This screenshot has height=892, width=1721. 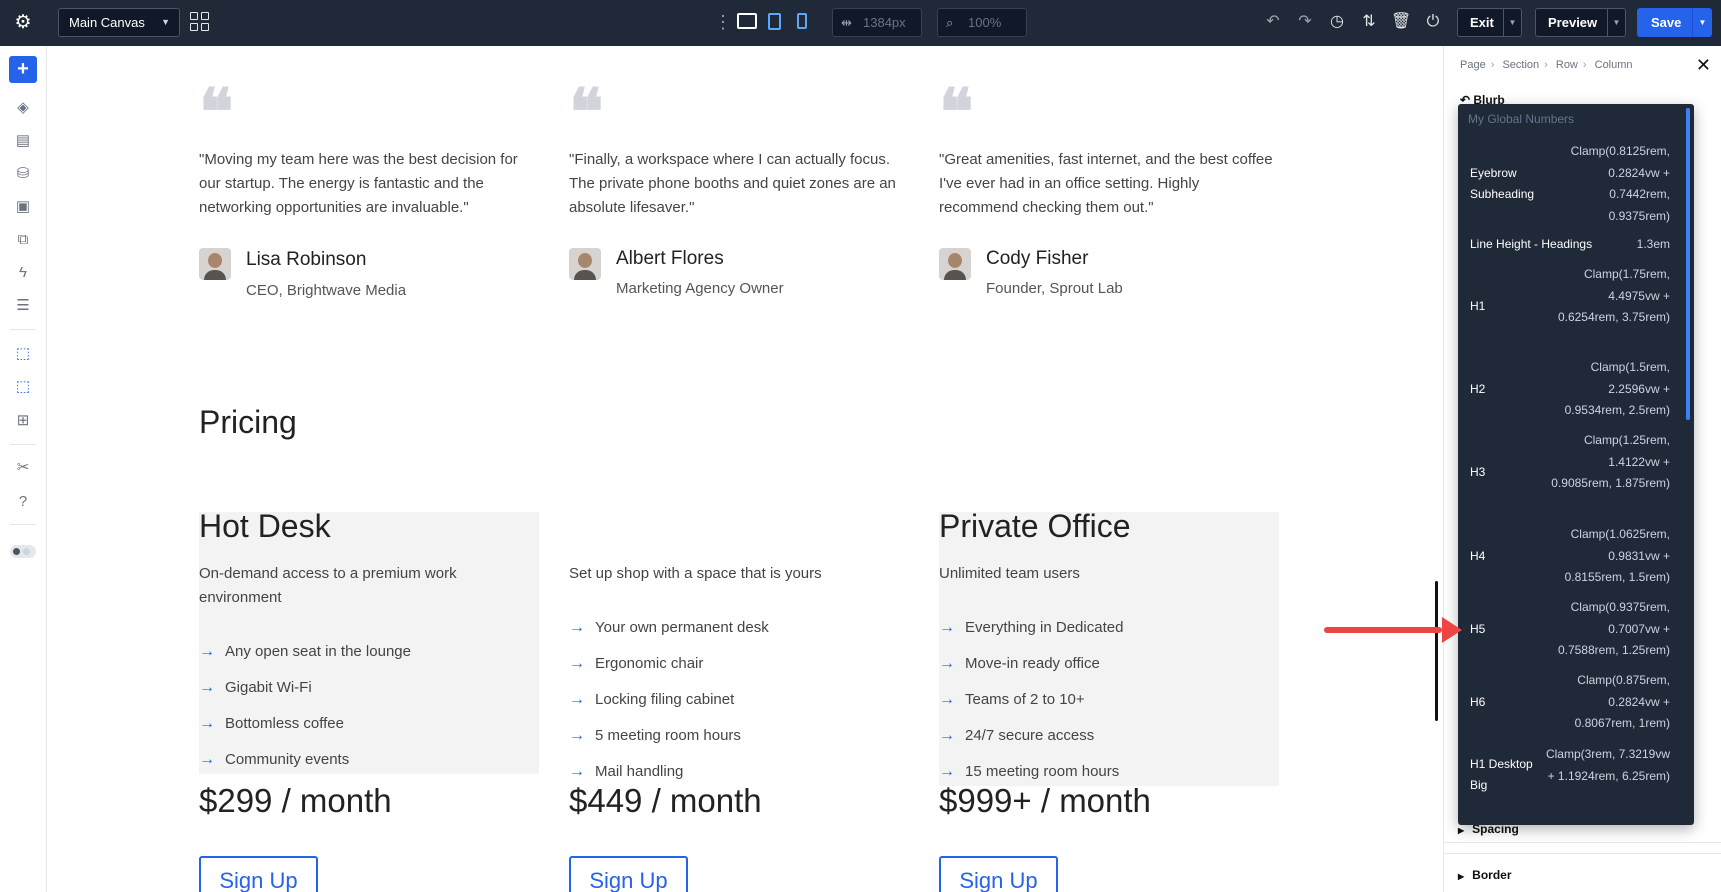 I want to click on plan-price: $449 / month, so click(x=665, y=800).